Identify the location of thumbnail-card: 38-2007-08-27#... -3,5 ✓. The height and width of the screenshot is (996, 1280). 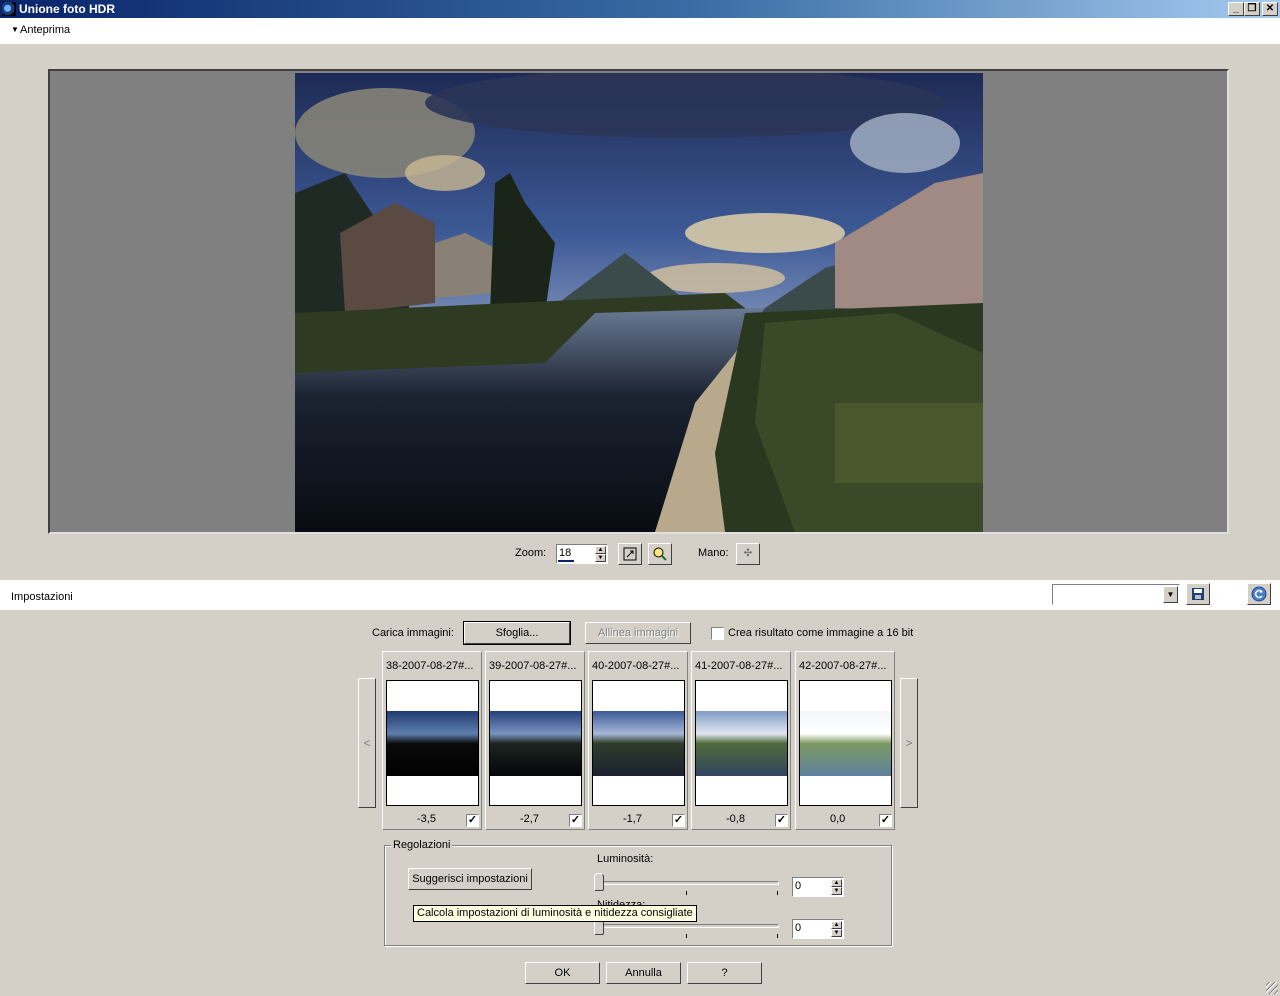
(432, 740).